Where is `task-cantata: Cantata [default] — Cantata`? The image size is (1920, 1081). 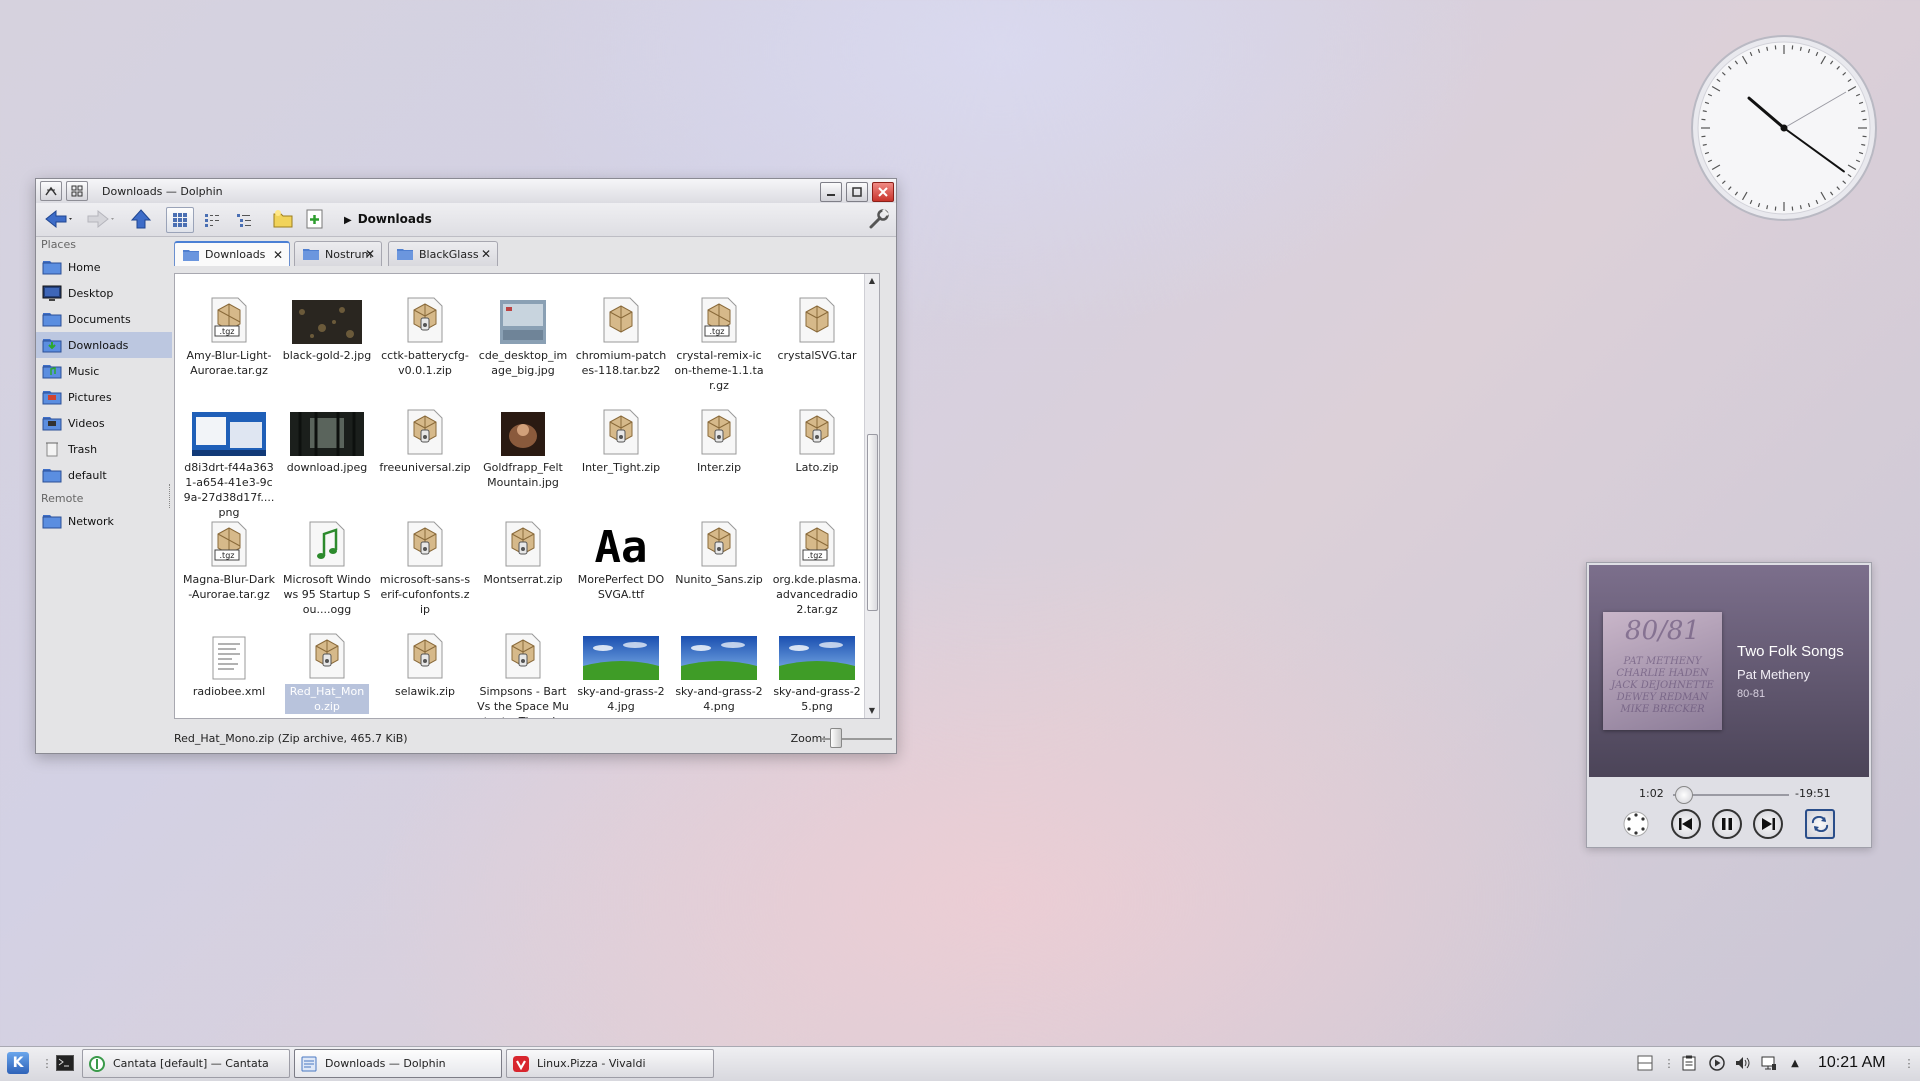
task-cantata: Cantata [default] — Cantata is located at coordinates (186, 1063).